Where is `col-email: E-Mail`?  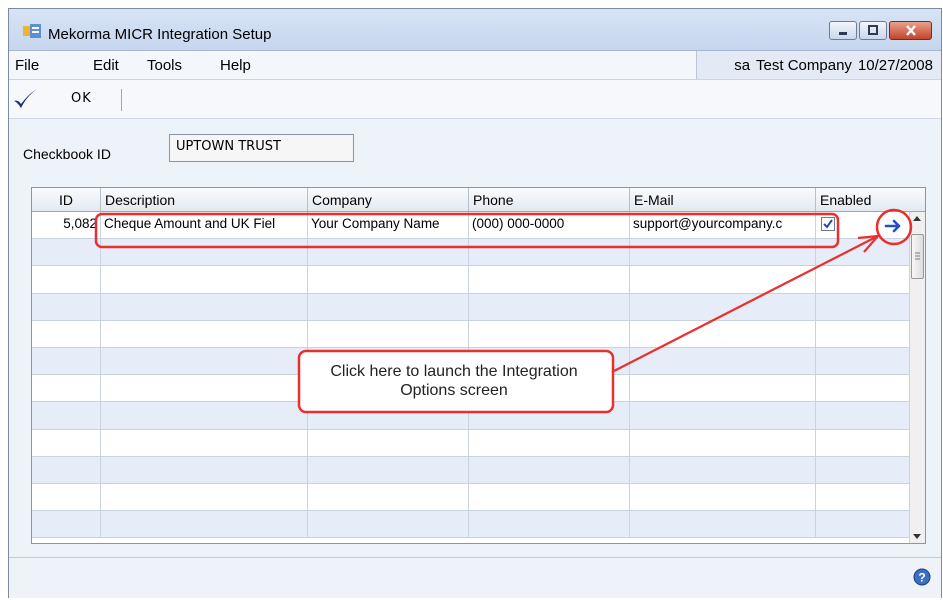
col-email: E-Mail is located at coordinates (723, 199).